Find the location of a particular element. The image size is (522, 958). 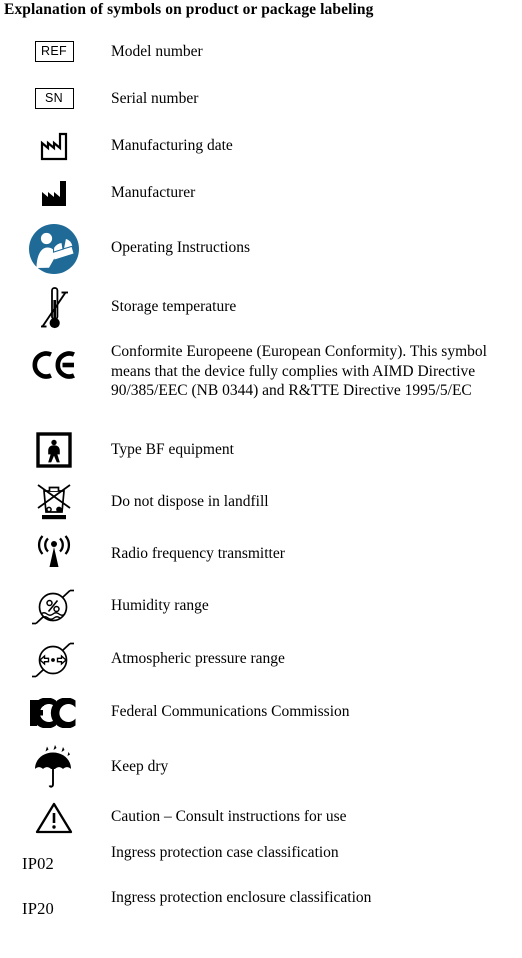

description-cell: Operating Instructions is located at coordinates (315, 237).